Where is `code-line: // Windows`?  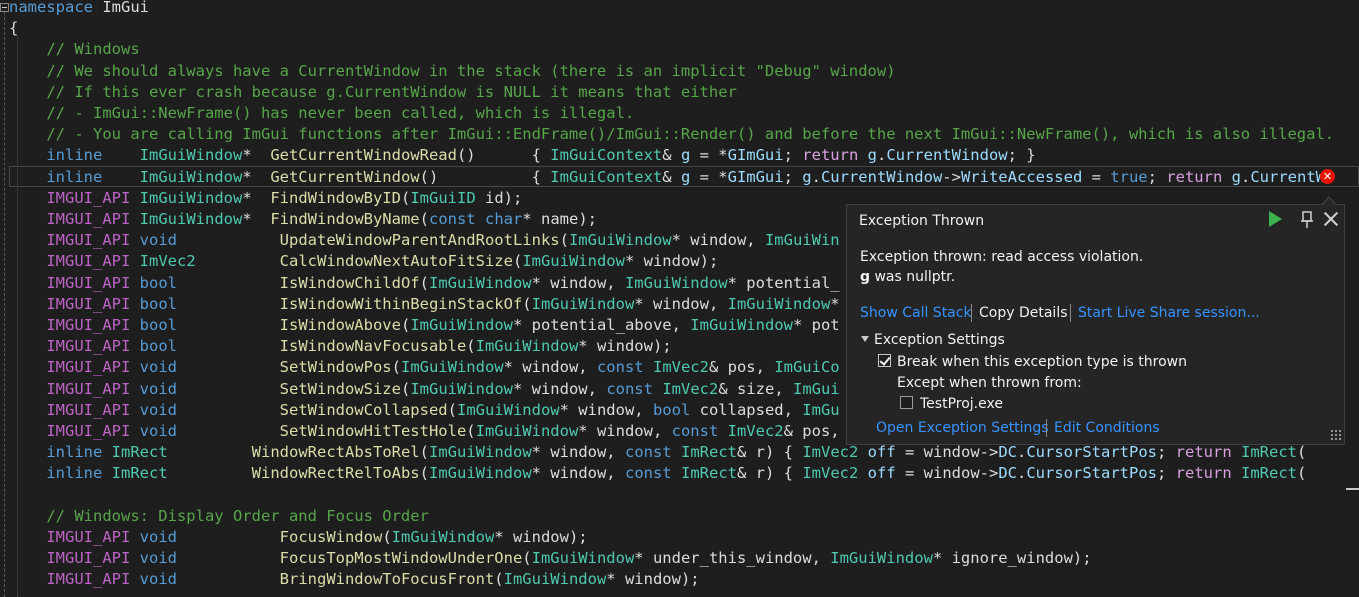 code-line: // Windows is located at coordinates (74, 49).